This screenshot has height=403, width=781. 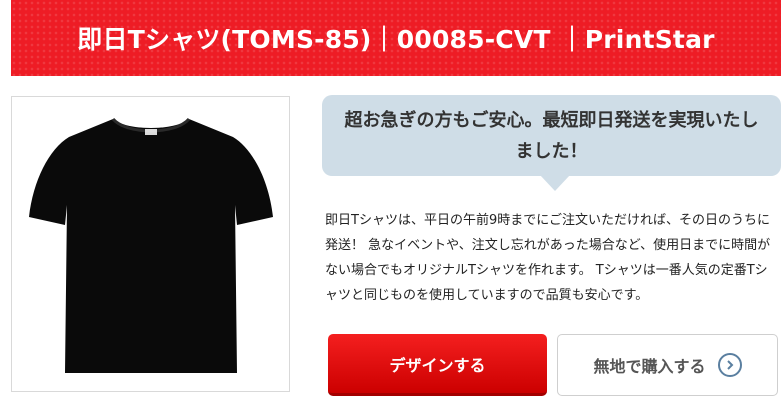 I want to click on promo-callout-text: 超お急ぎの方もご安心。最短即日発送を実現いたしました！, so click(x=551, y=135).